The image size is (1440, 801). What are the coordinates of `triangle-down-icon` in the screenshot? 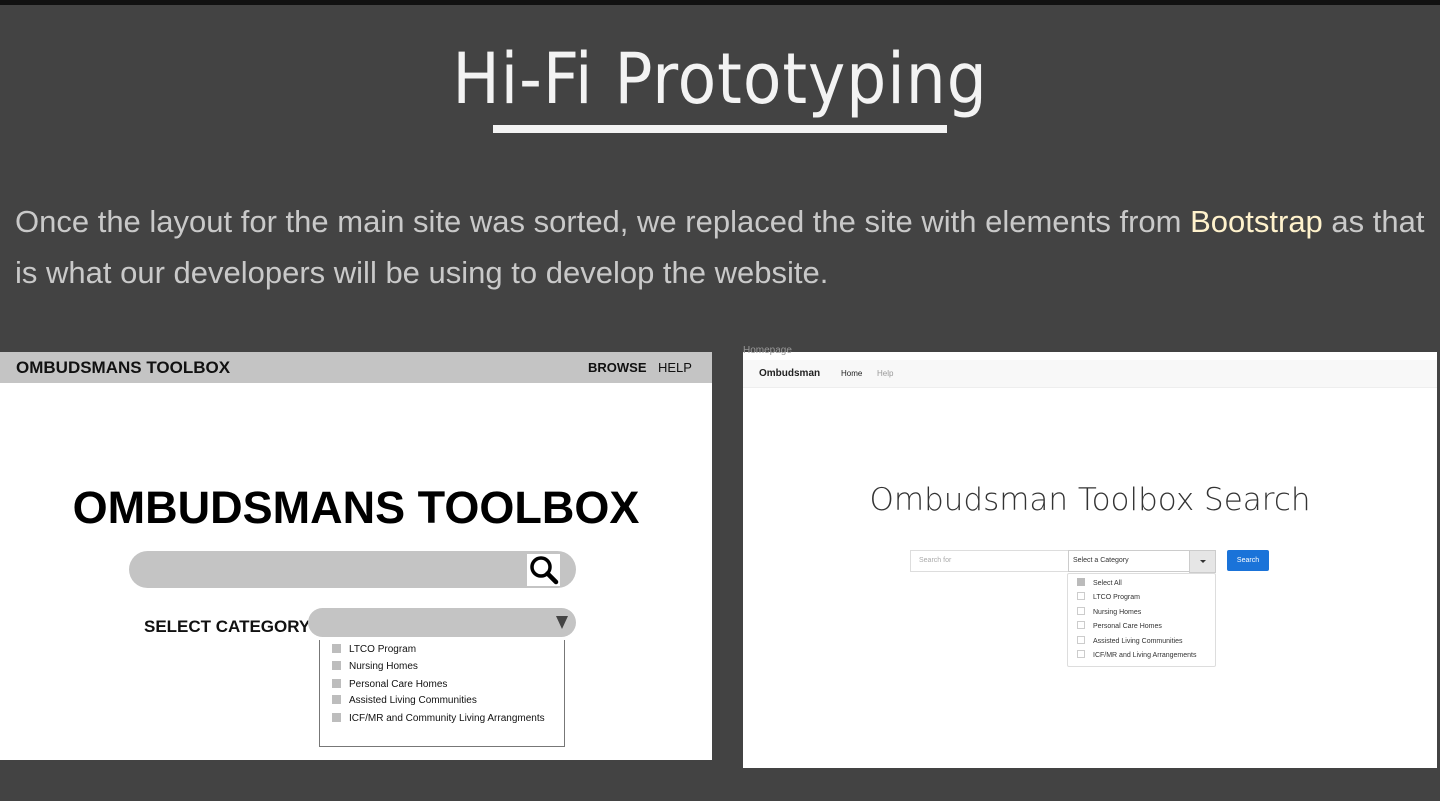 It's located at (562, 622).